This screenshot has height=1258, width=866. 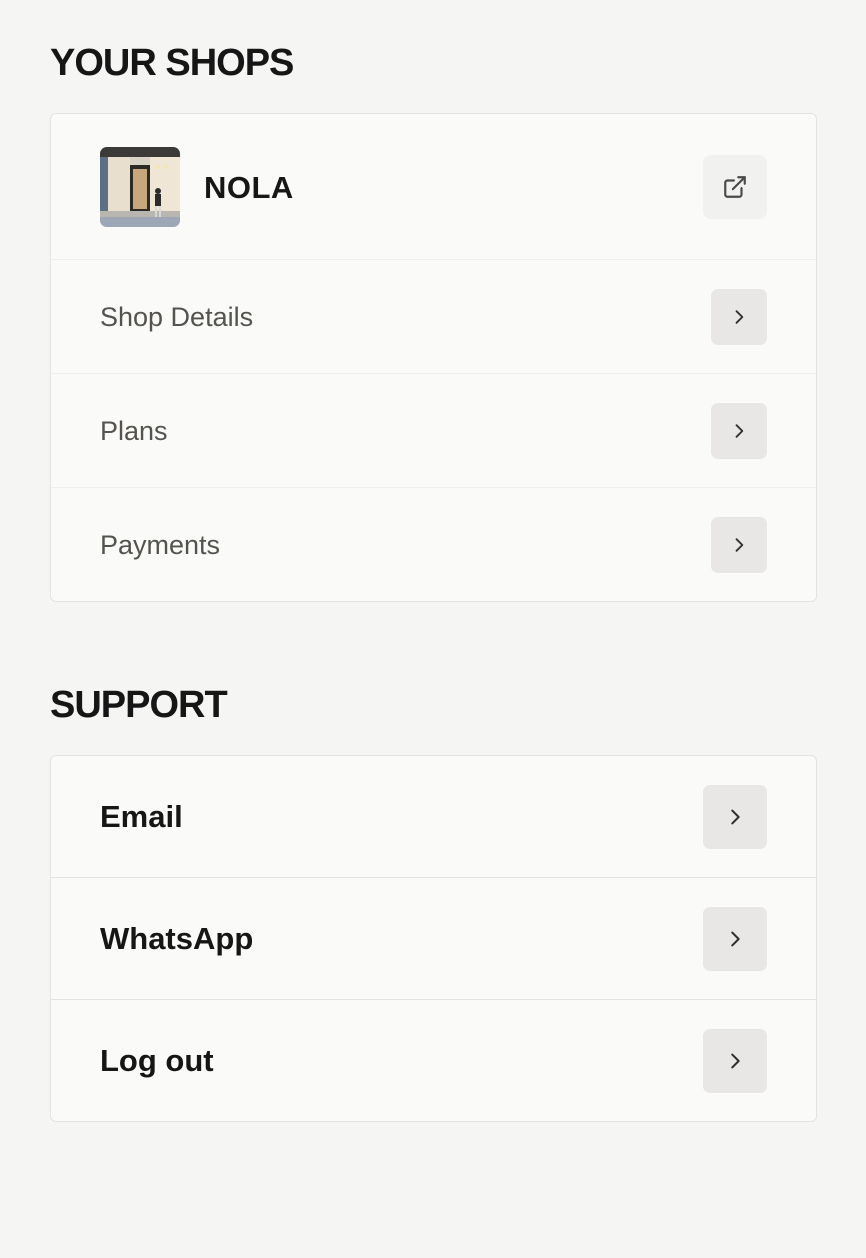 I want to click on whatsapp-chevron-button, so click(x=735, y=939).